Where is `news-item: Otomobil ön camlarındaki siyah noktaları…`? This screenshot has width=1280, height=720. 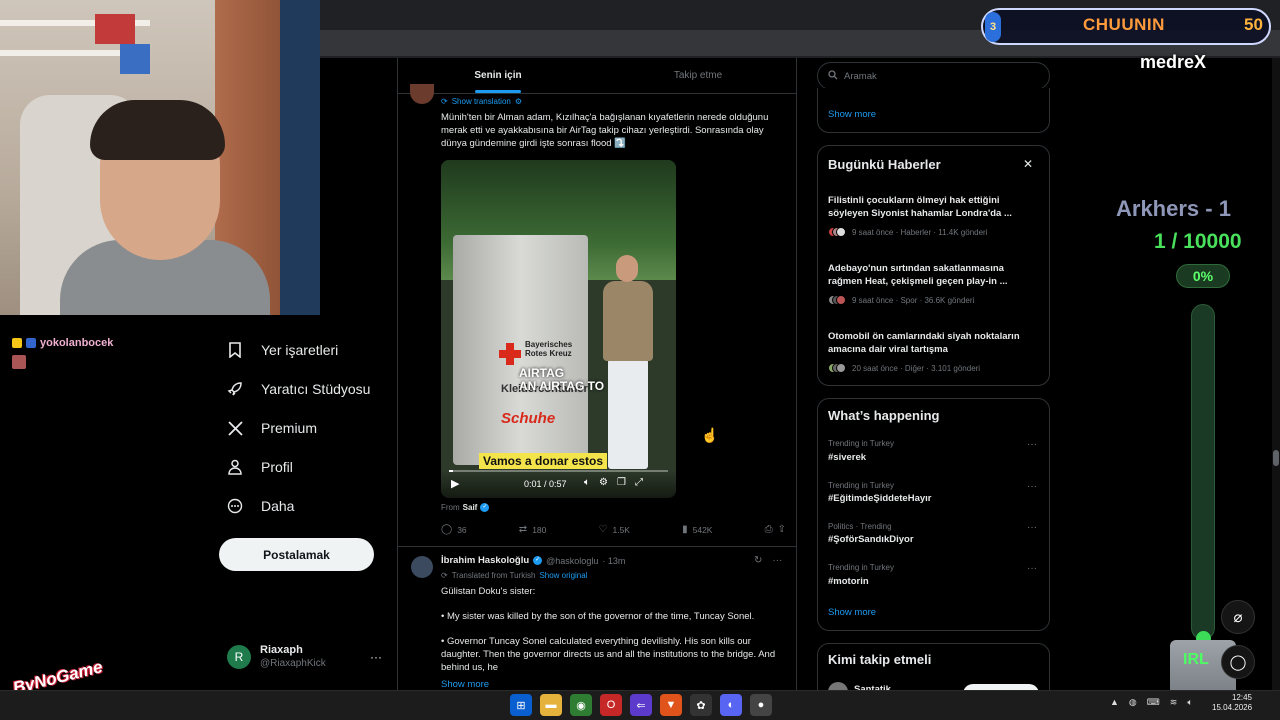 news-item: Otomobil ön camlarındaki siyah noktaları… is located at coordinates (933, 343).